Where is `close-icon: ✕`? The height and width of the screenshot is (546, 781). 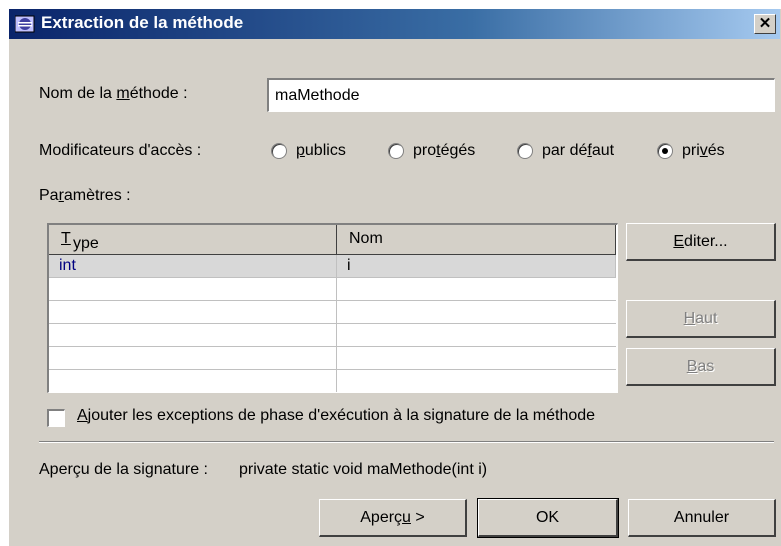
close-icon: ✕ is located at coordinates (765, 23).